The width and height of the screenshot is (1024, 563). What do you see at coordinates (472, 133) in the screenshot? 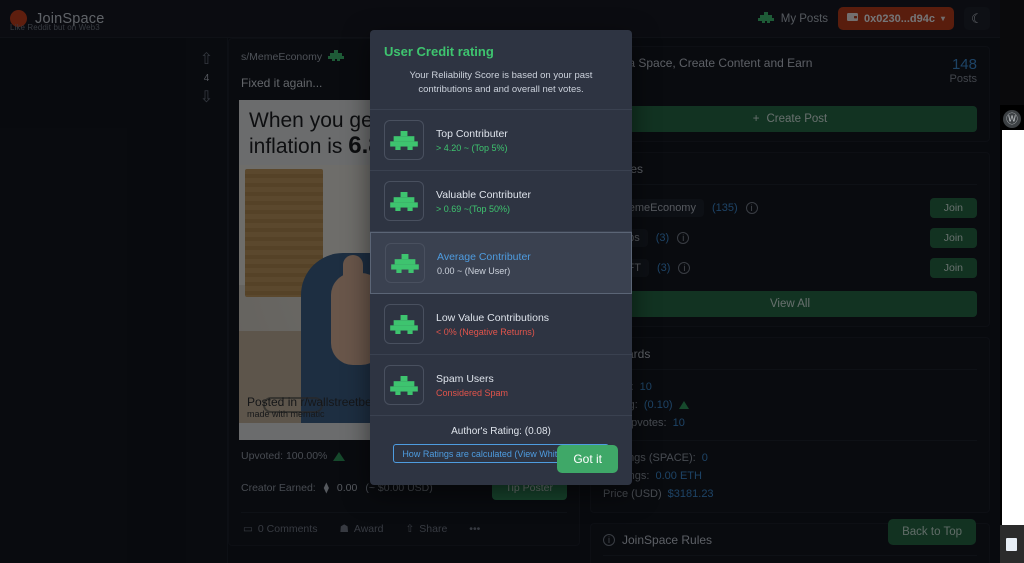
I see `tier-name: Top Contributer` at bounding box center [472, 133].